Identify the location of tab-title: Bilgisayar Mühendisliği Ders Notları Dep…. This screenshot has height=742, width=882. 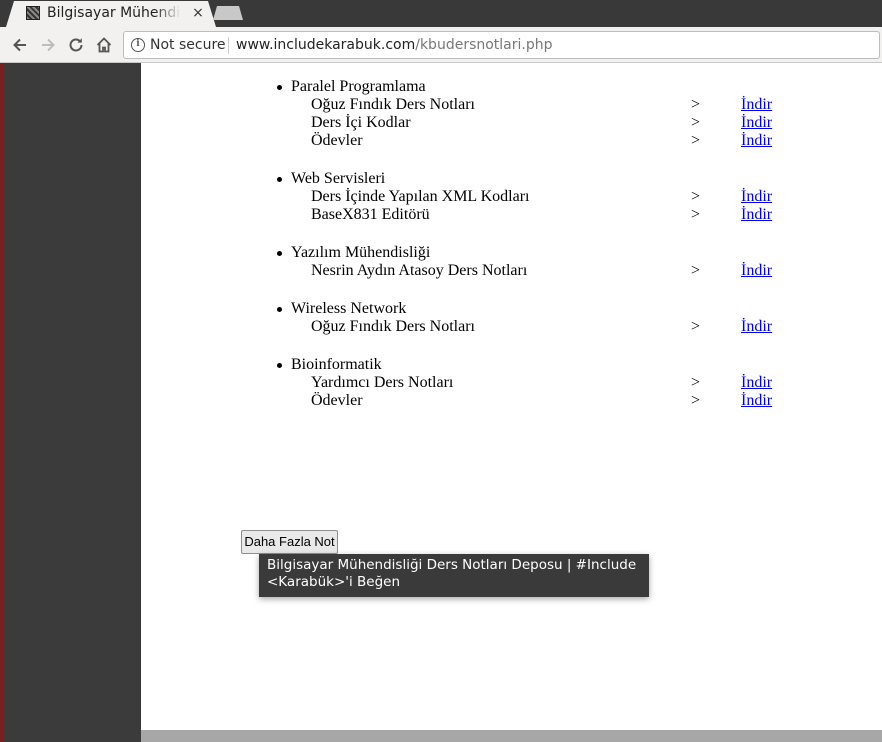
(114, 13).